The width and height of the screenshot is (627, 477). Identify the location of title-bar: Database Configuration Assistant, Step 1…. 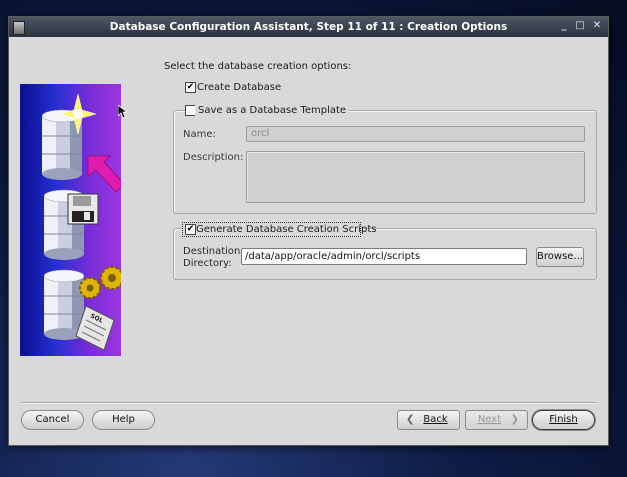
(308, 27).